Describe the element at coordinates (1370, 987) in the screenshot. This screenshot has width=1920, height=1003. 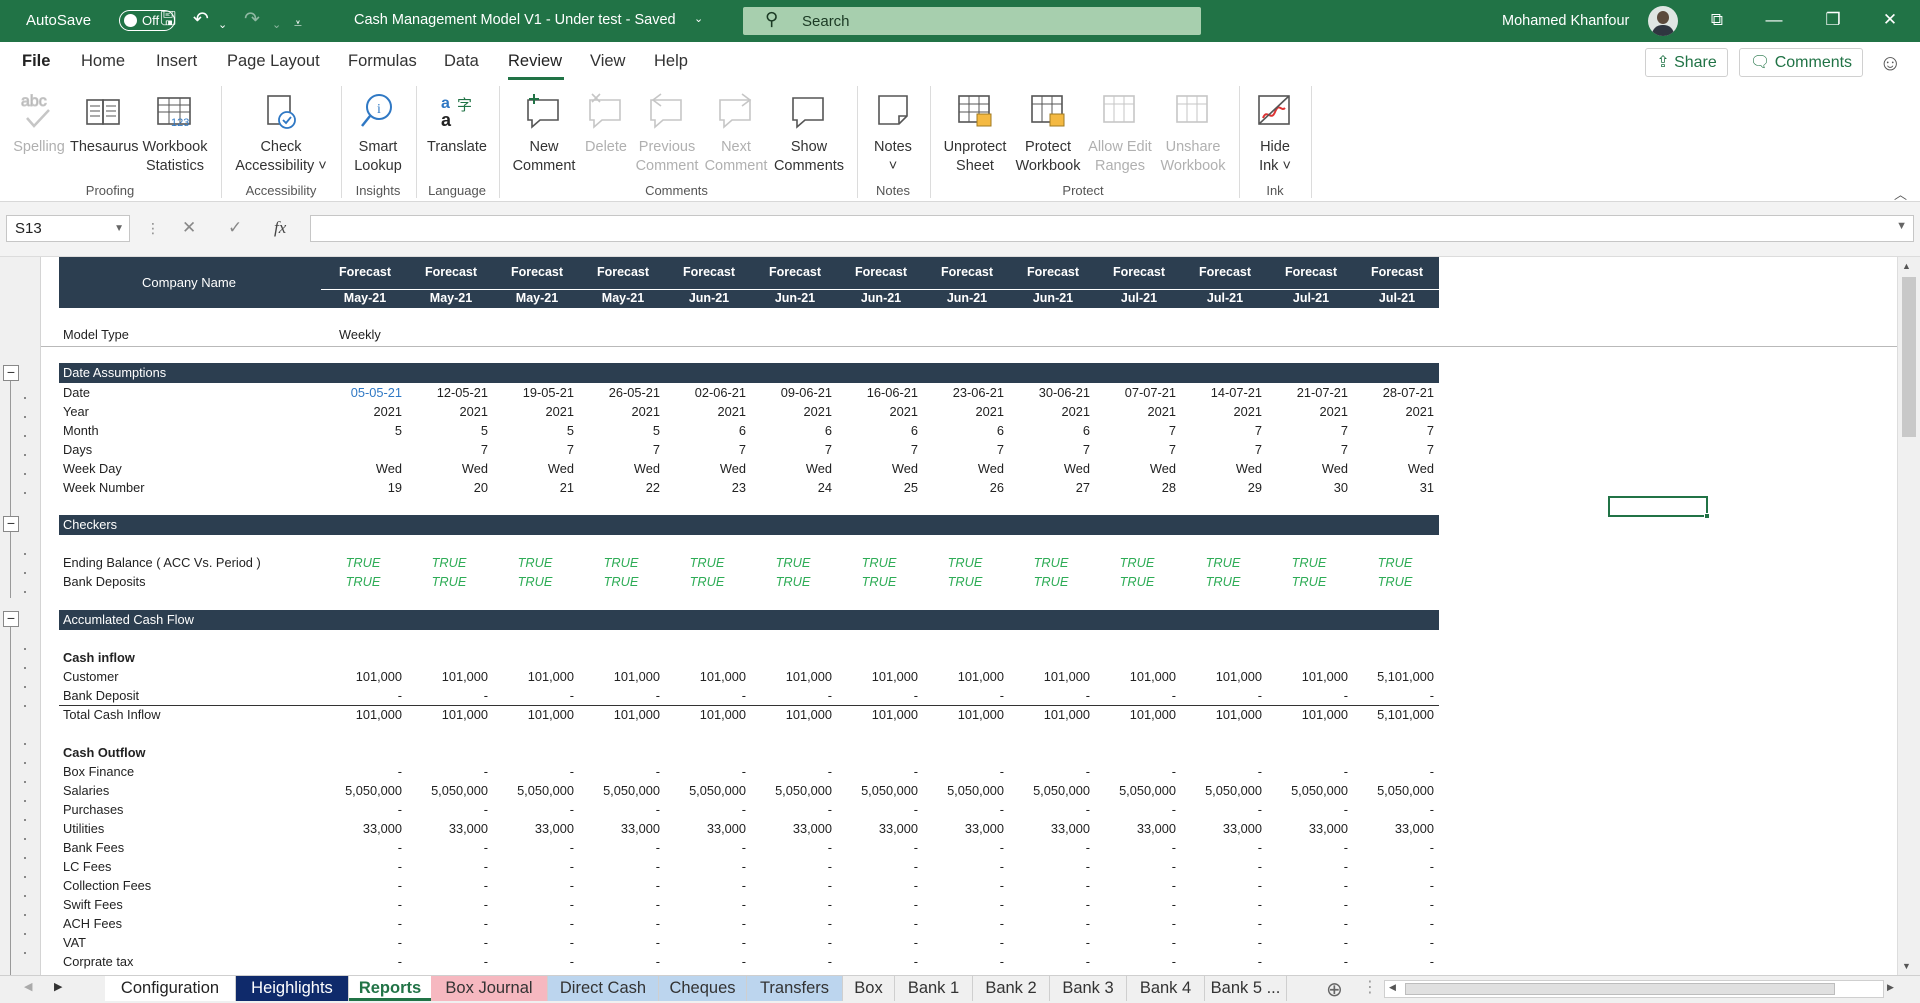
I see `tab-split-handle-icon: ⋮` at that location.